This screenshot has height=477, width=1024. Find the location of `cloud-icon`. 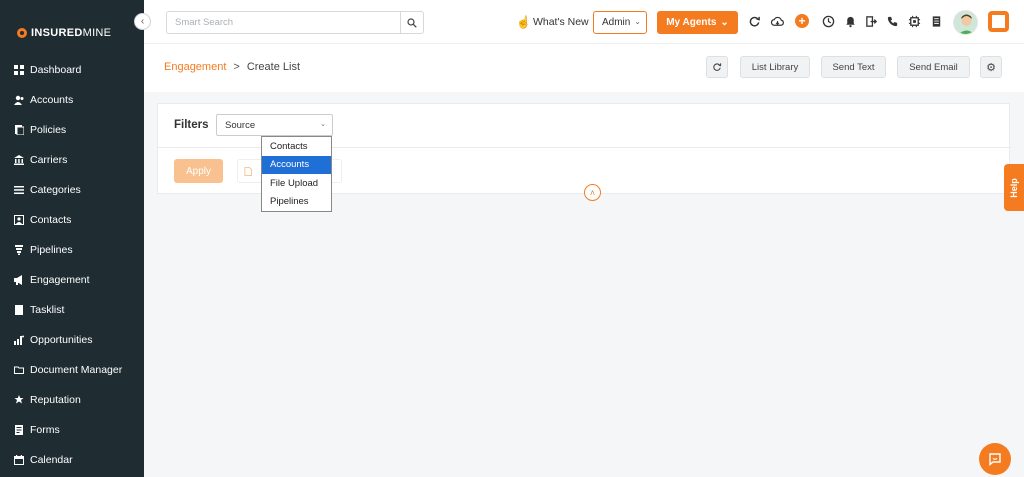

cloud-icon is located at coordinates (777, 21).